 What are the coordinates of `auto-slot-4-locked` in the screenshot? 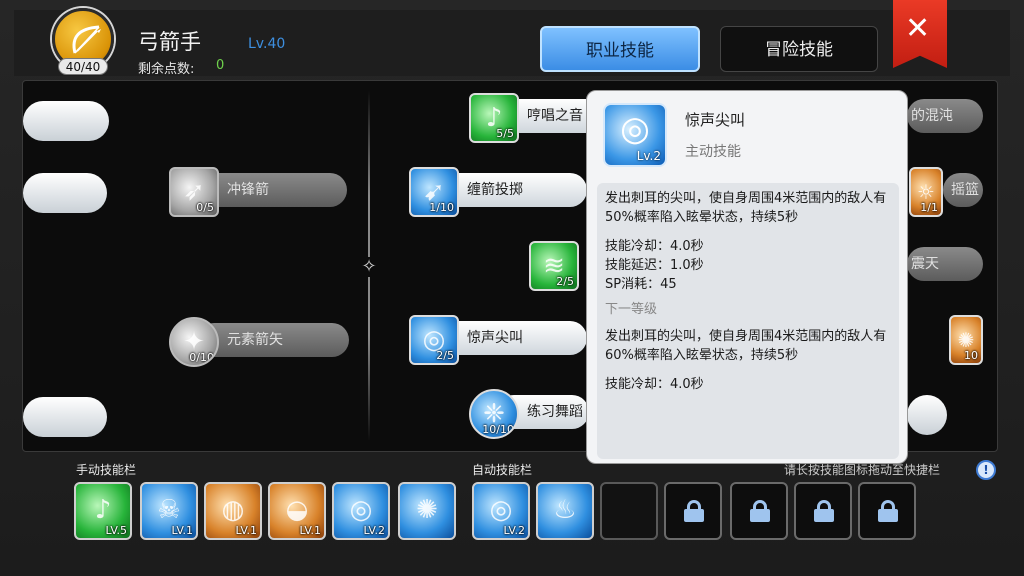 It's located at (693, 511).